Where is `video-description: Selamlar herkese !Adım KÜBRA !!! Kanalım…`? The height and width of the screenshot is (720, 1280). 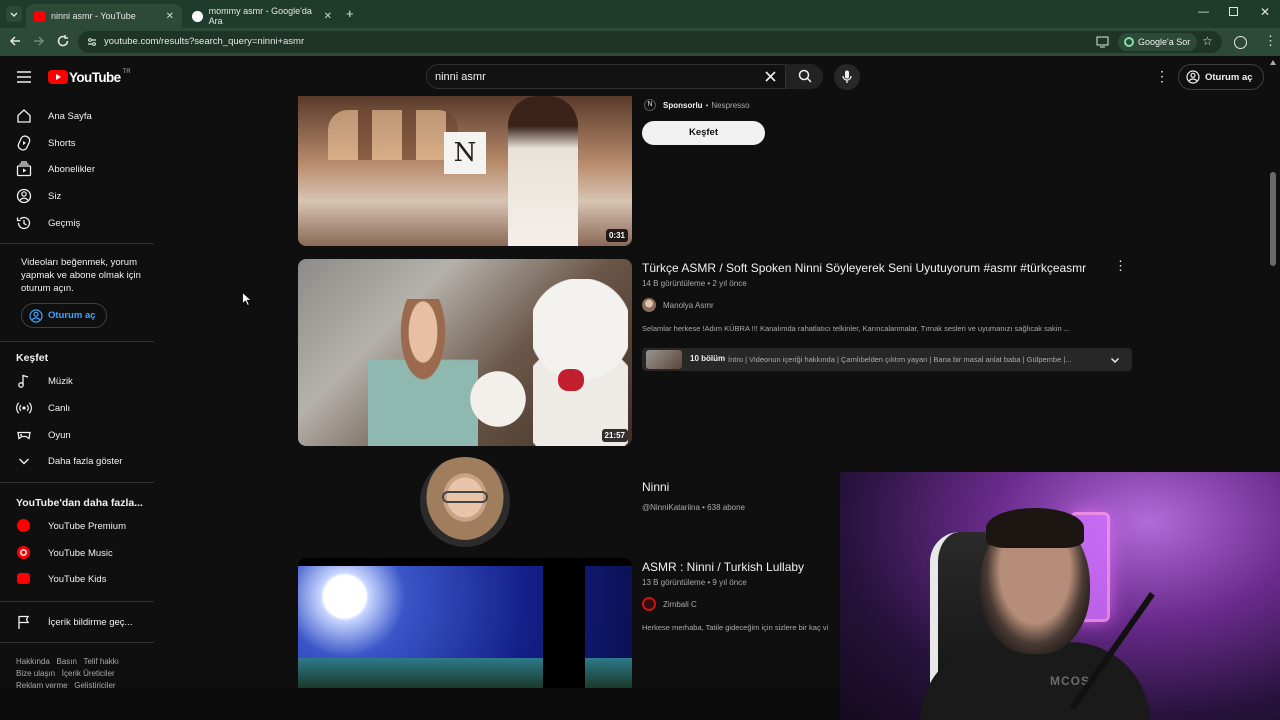 video-description: Selamlar herkese !Adım KÜBRA !!! Kanalım… is located at coordinates (856, 328).